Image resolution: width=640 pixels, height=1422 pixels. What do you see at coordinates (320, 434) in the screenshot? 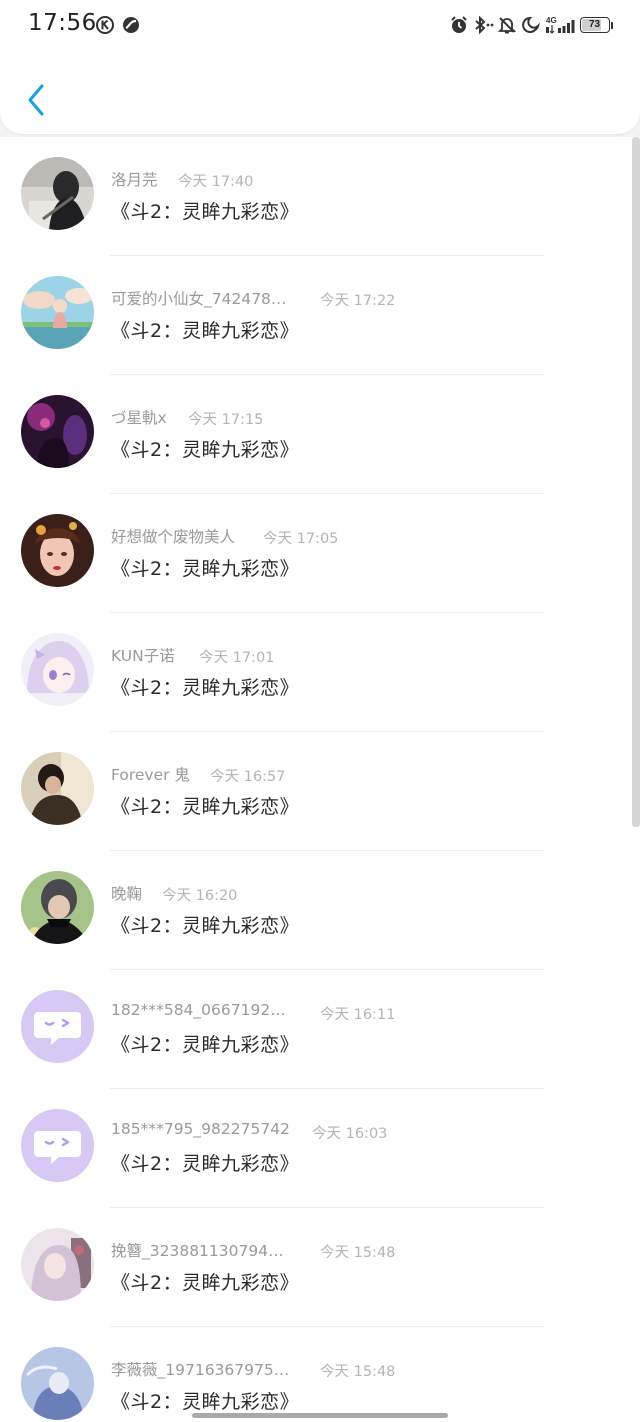
I see `list-item: づ星軌x 今天 17:15 《斗2：灵眸九彩恋》` at bounding box center [320, 434].